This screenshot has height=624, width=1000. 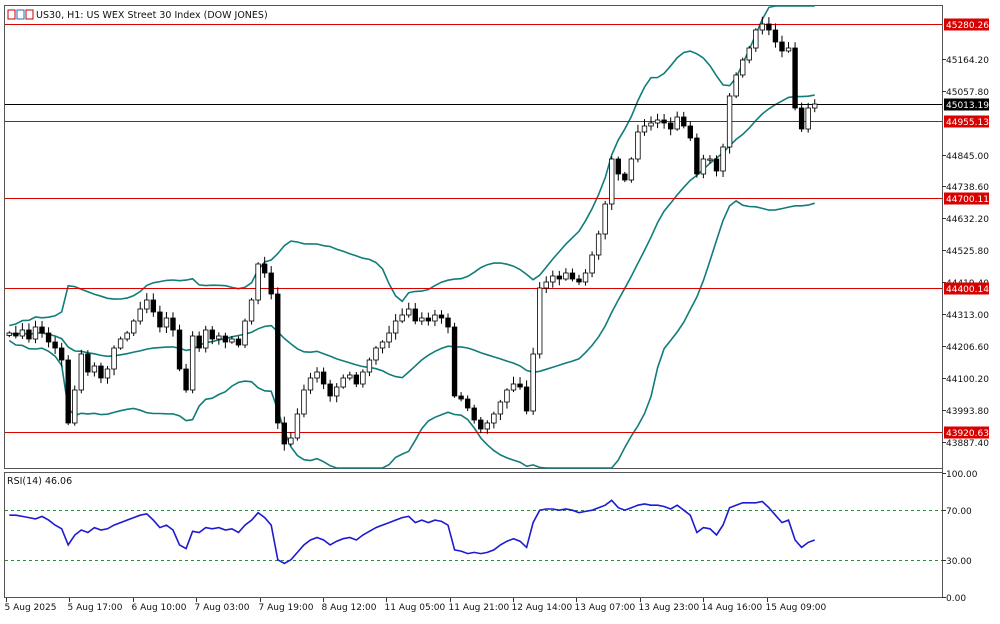 I want to click on time-tick-label: 5 Aug 2025, so click(x=31, y=608).